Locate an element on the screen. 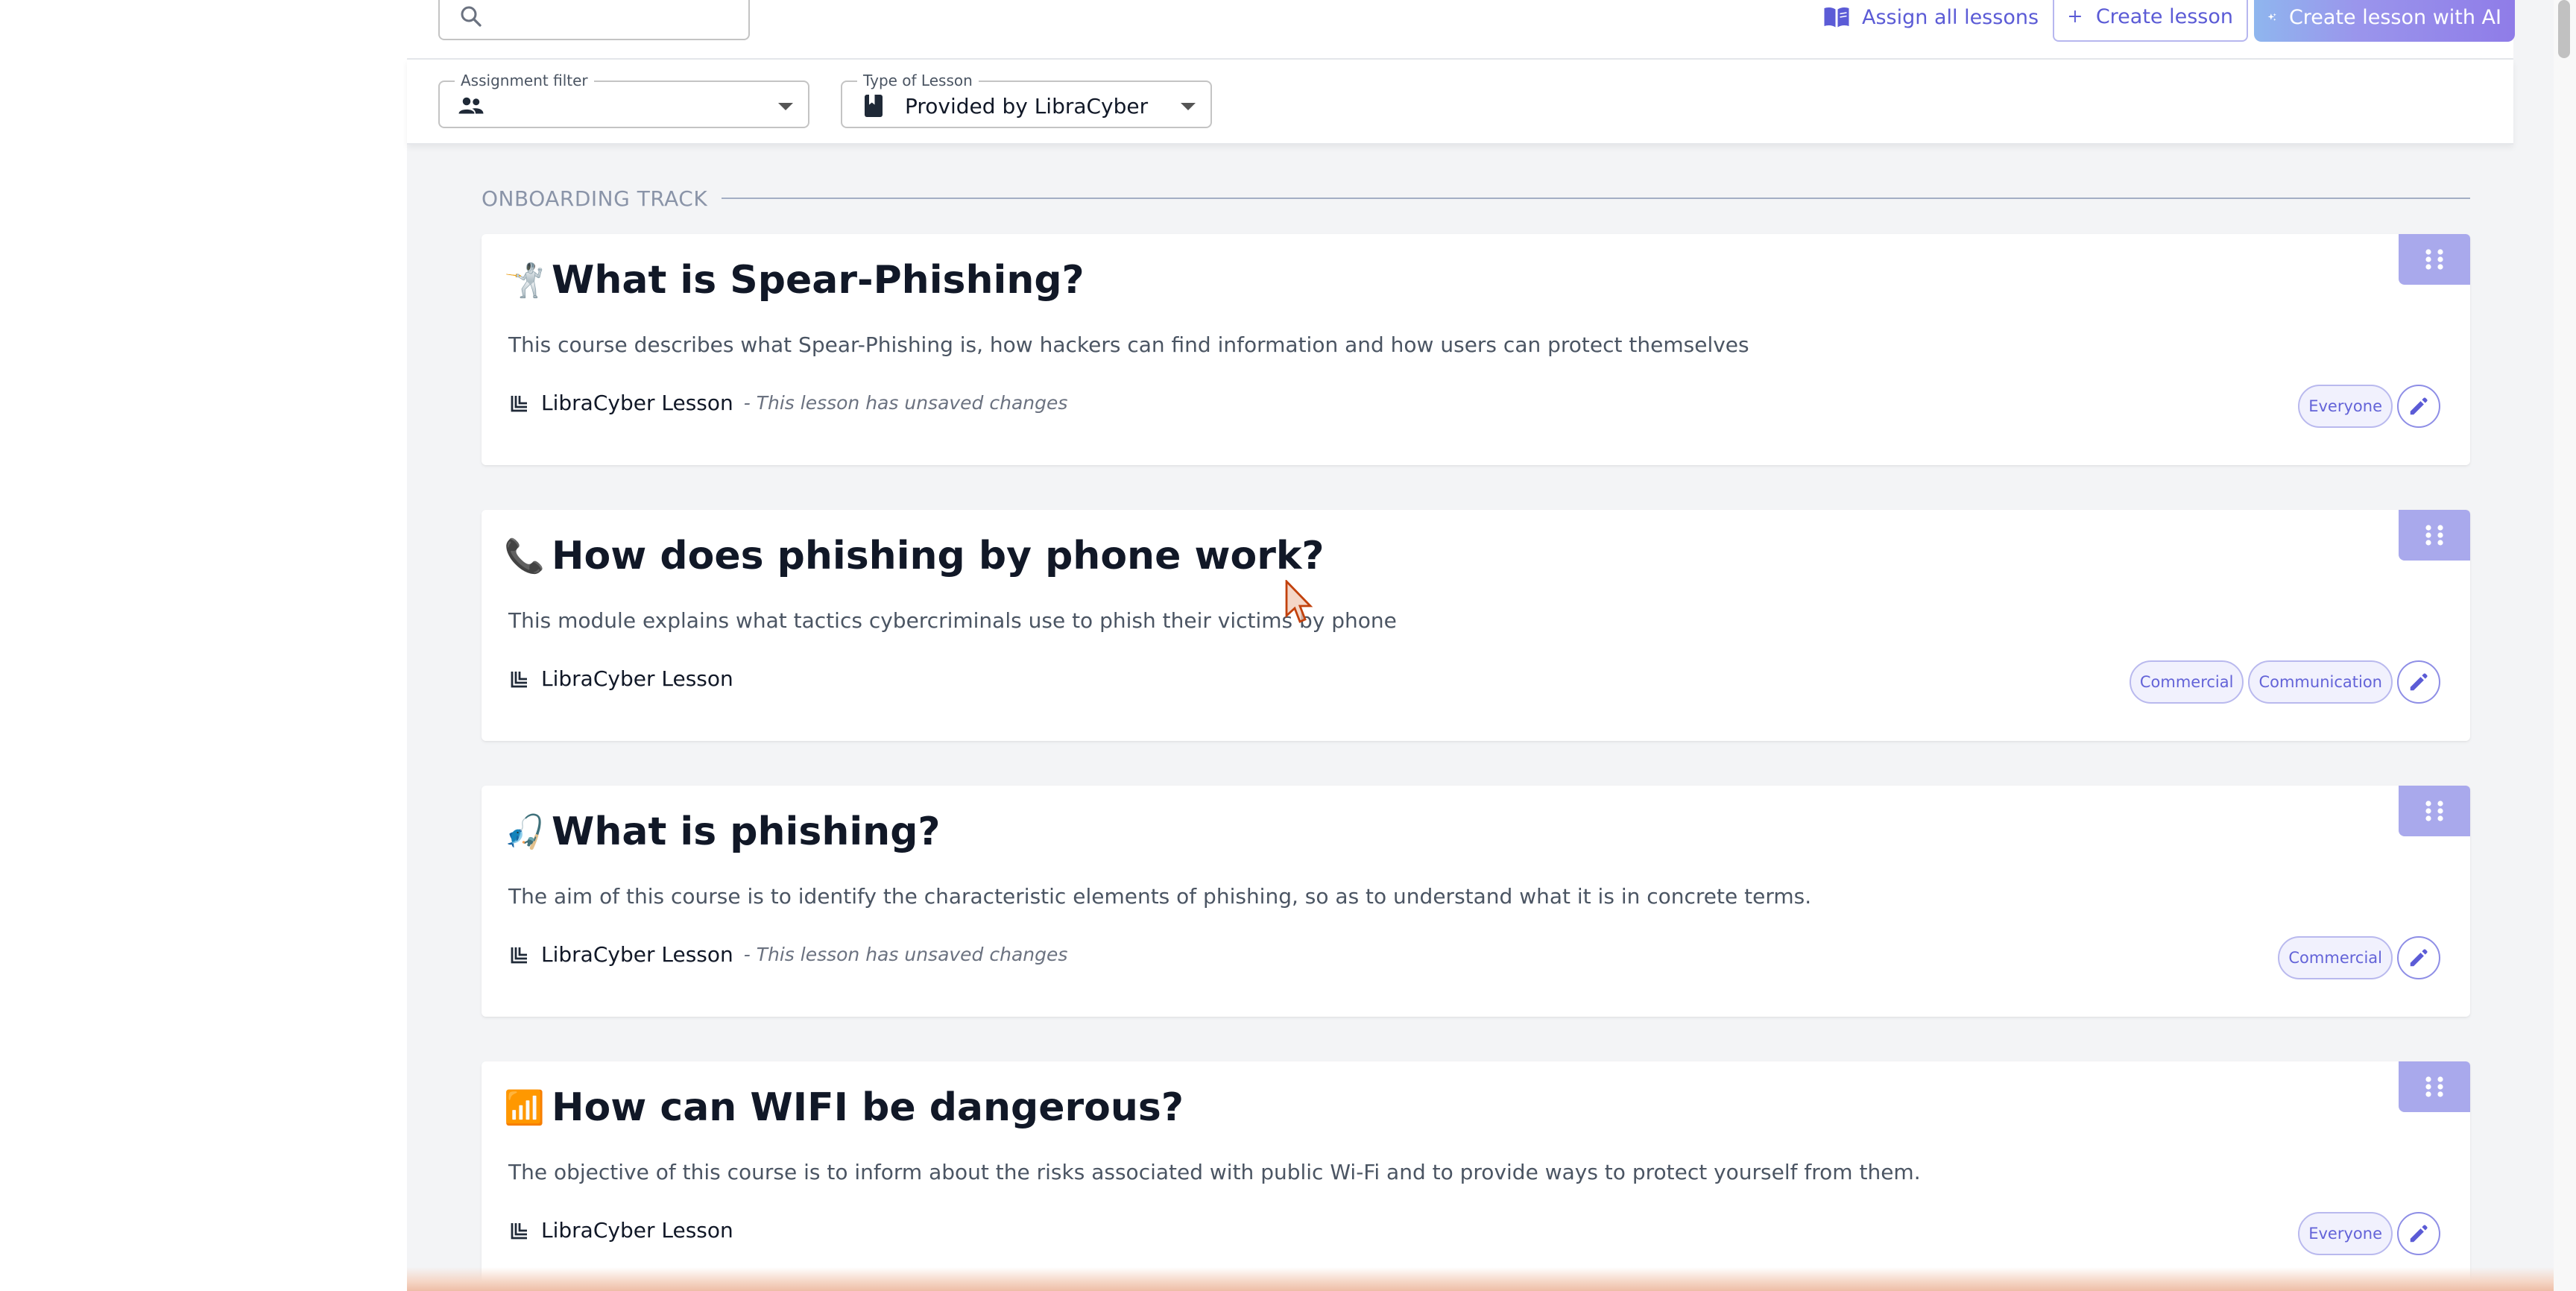 The height and width of the screenshot is (1291, 2576). create-lesson-with-ai-label: Create lesson with AI is located at coordinates (2394, 17).